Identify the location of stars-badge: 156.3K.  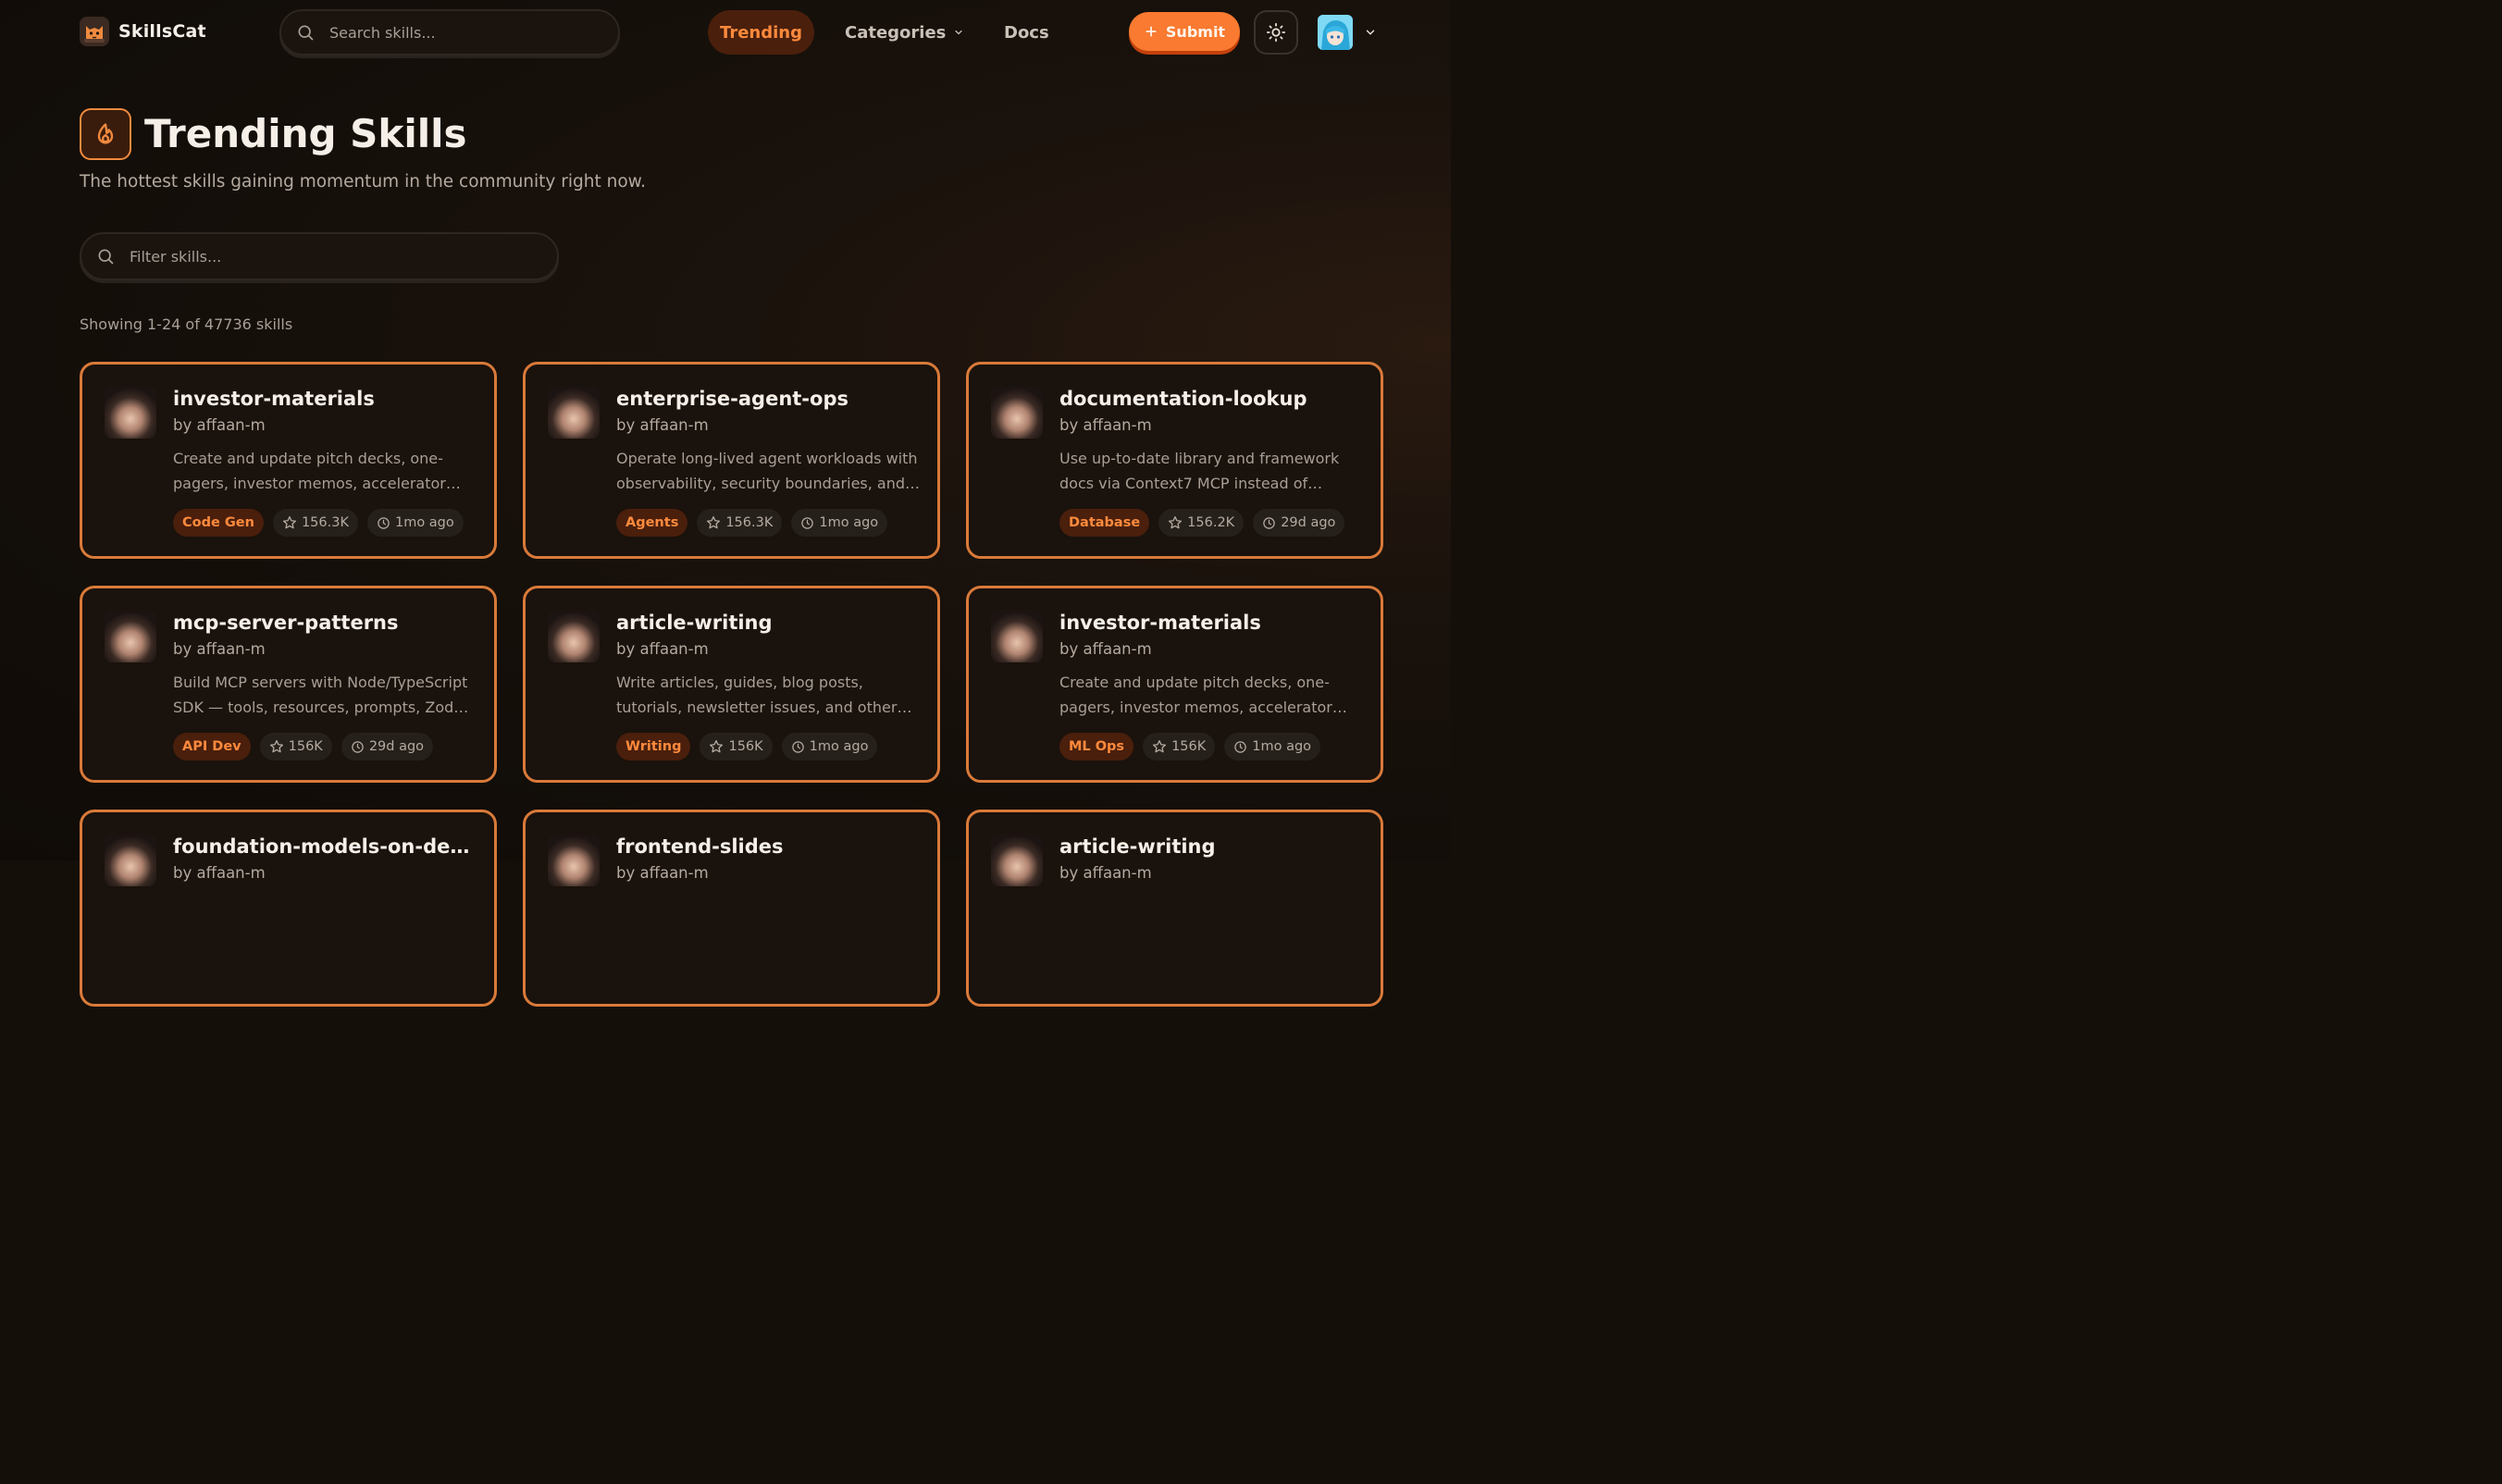
(315, 523).